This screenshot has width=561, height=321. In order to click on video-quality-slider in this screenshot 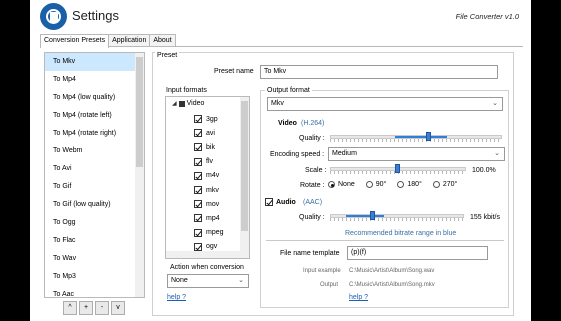, I will do `click(416, 137)`.